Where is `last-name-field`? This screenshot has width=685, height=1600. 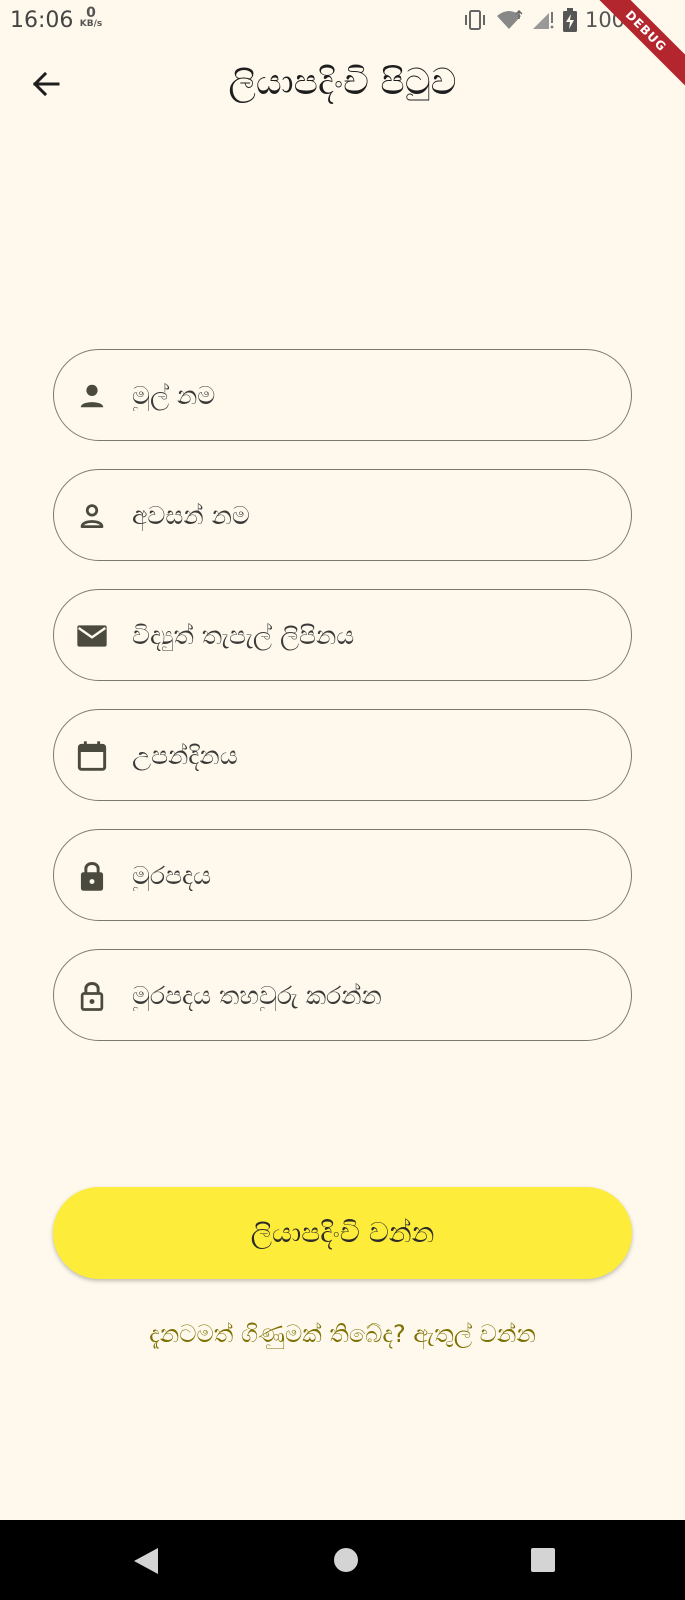 last-name-field is located at coordinates (342, 515).